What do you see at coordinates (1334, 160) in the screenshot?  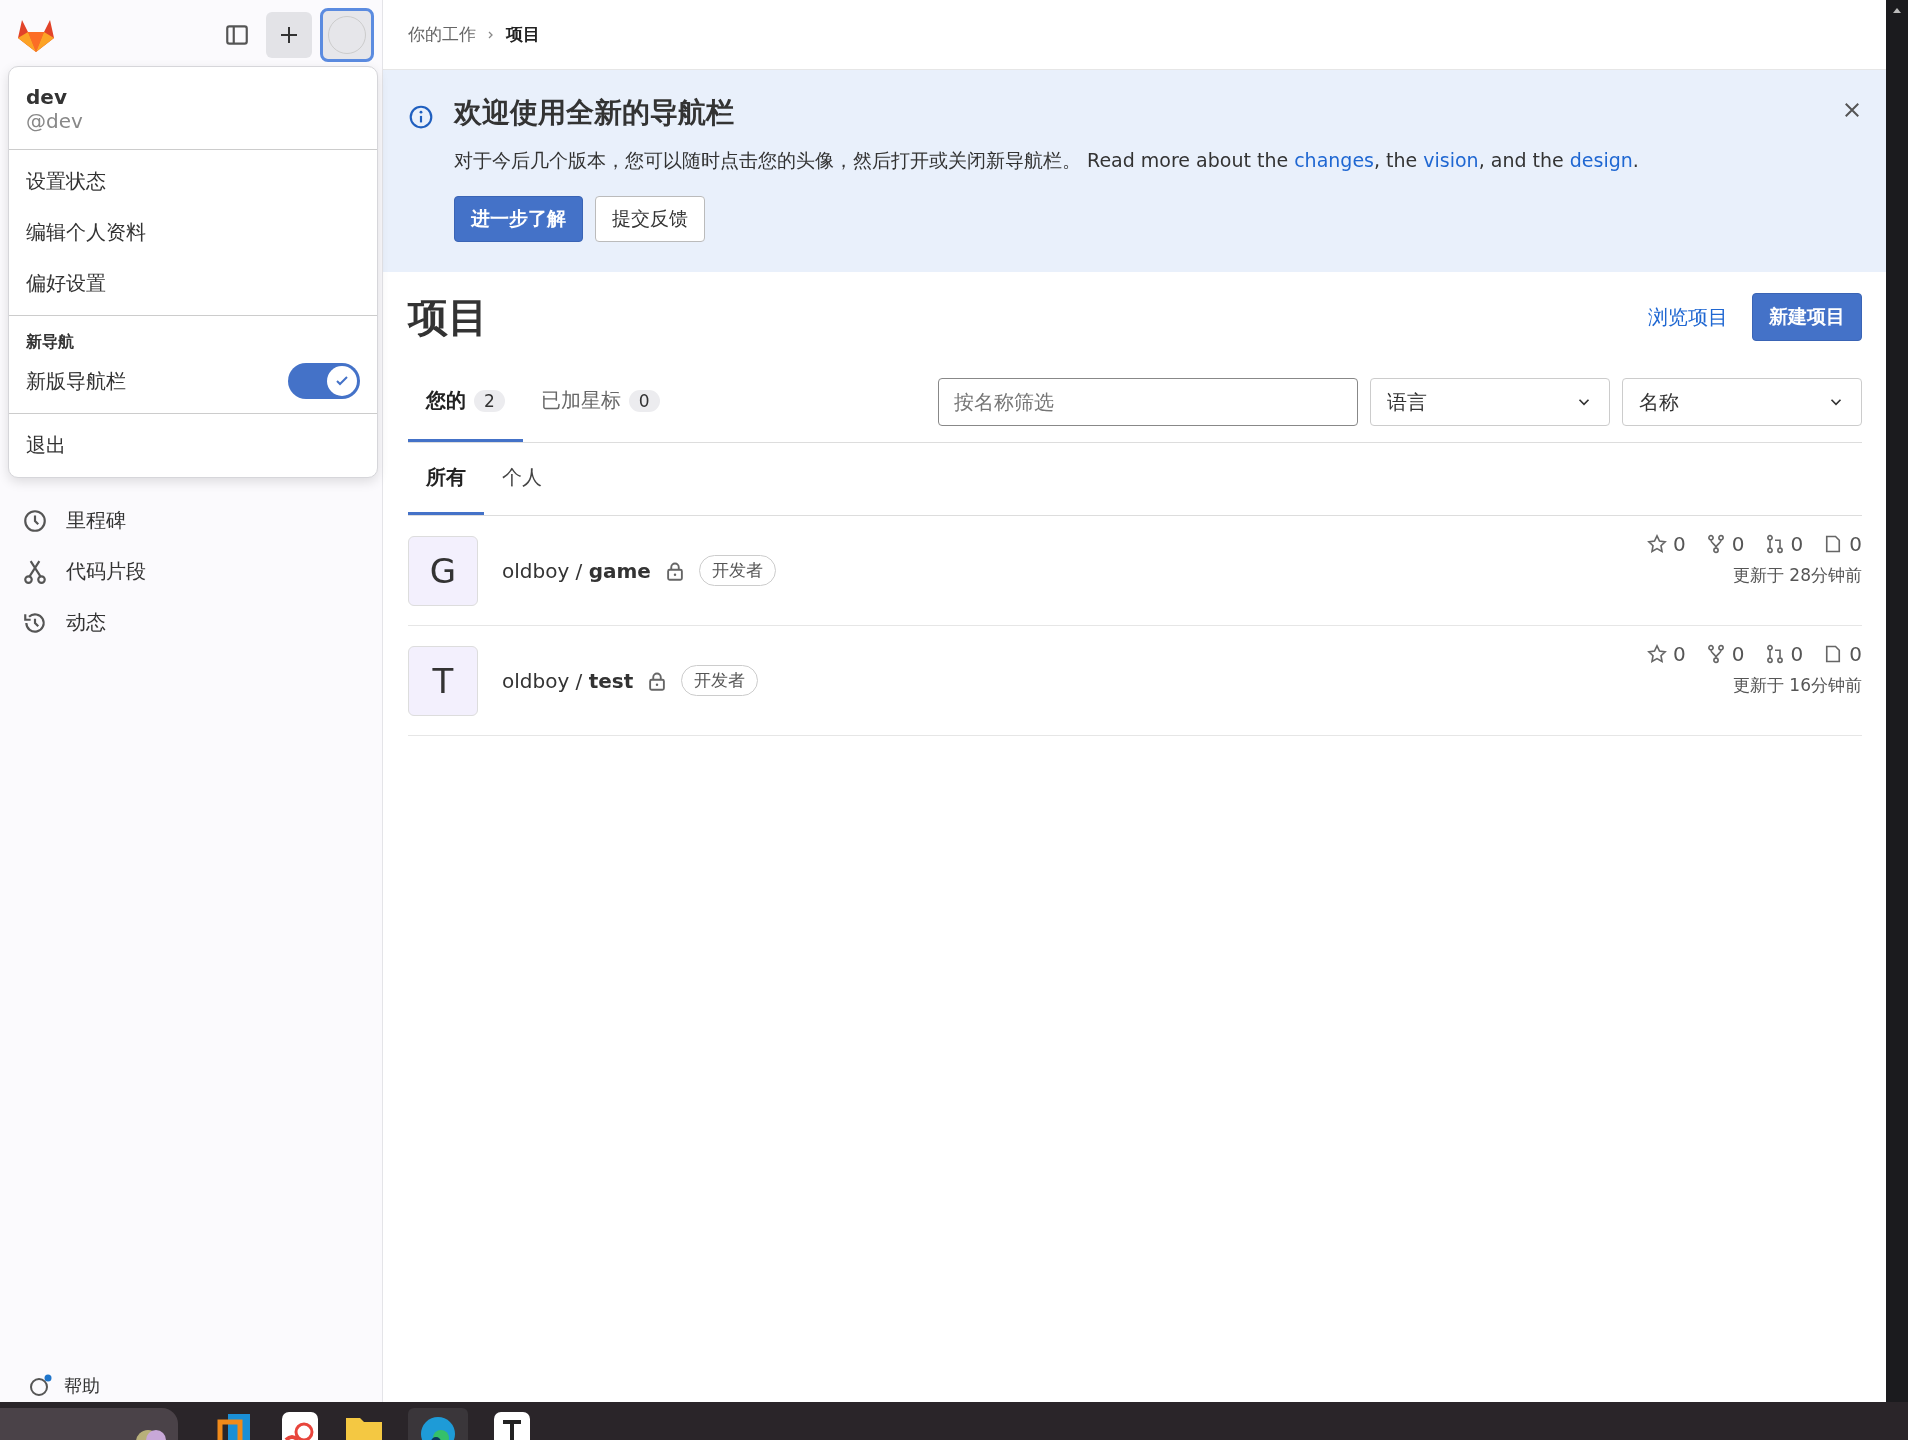 I see `banner-link: changes` at bounding box center [1334, 160].